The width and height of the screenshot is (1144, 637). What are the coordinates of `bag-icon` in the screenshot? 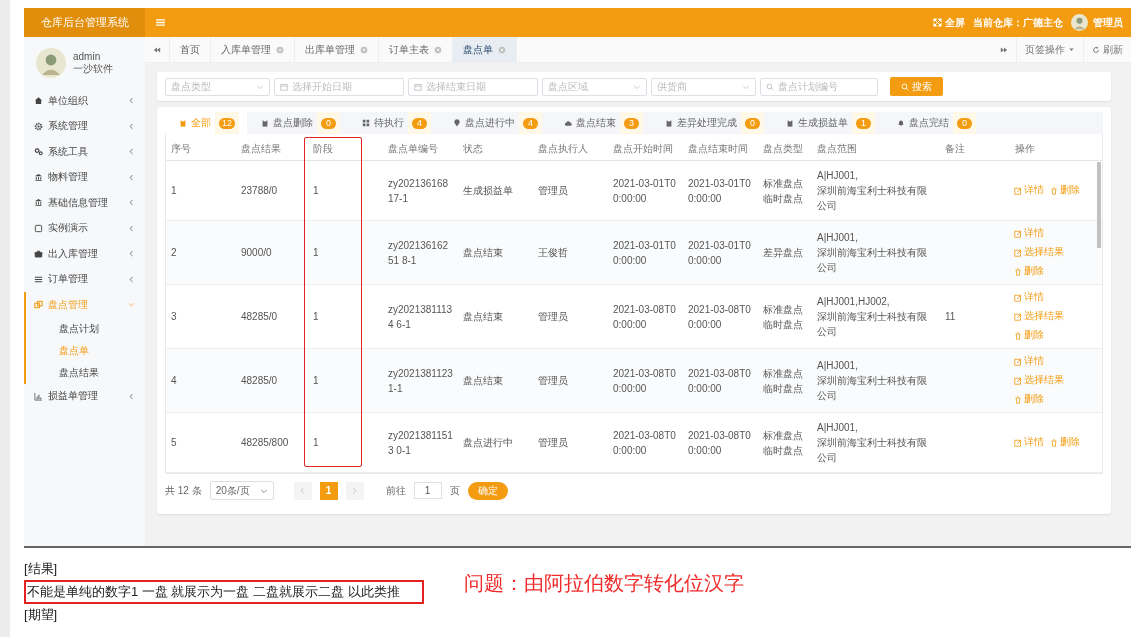 It's located at (38, 254).